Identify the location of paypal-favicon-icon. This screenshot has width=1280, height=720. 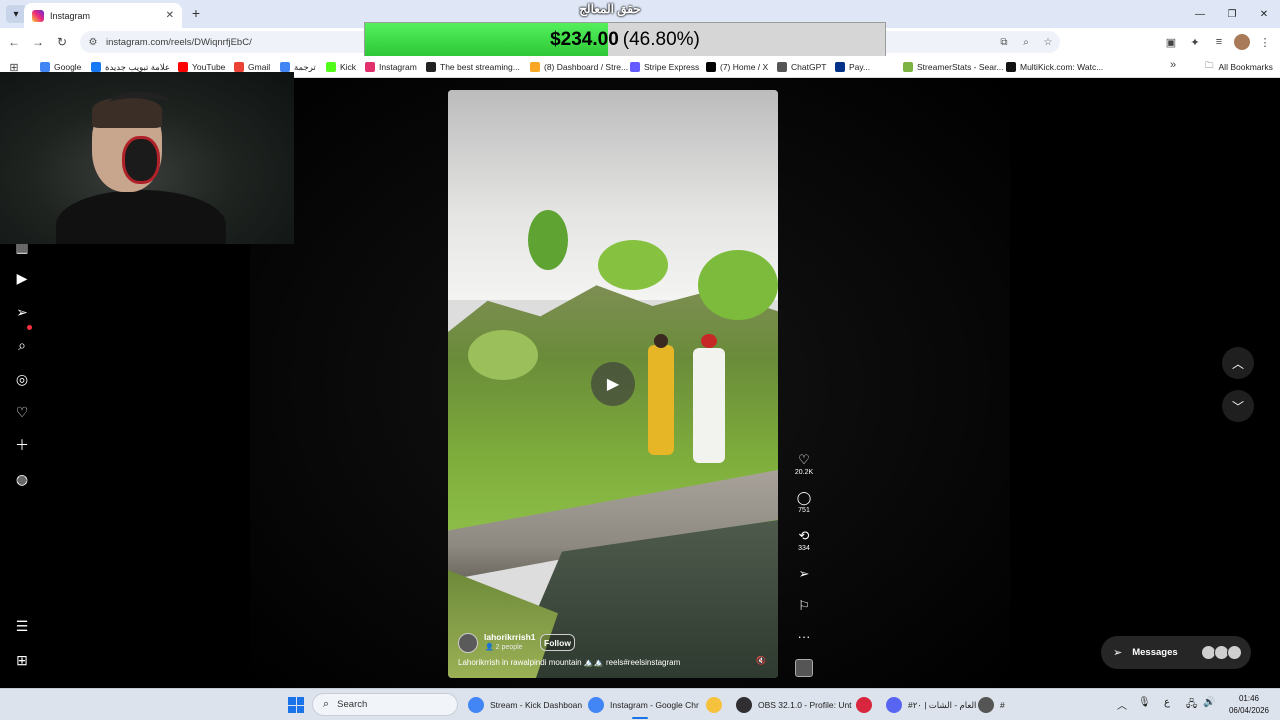
(840, 67).